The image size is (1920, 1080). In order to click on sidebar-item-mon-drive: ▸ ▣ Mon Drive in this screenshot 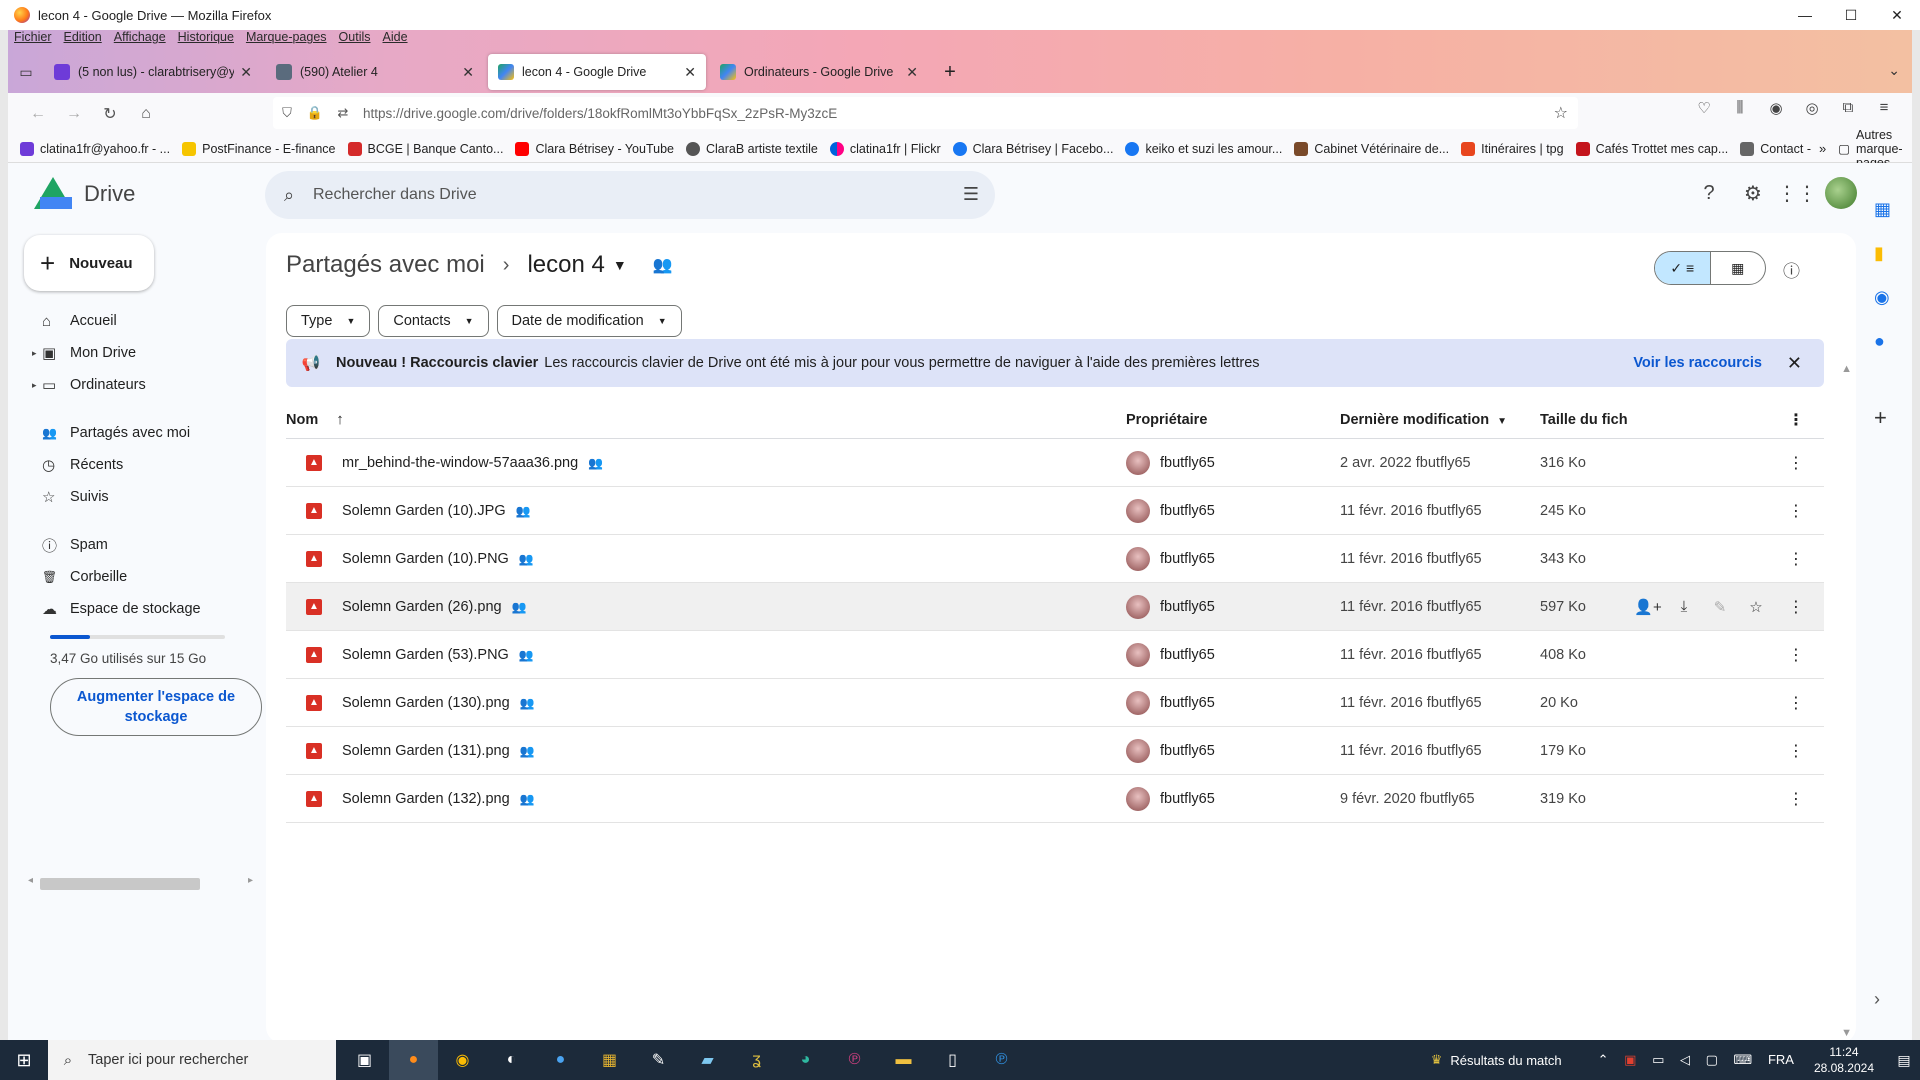, I will do `click(139, 353)`.